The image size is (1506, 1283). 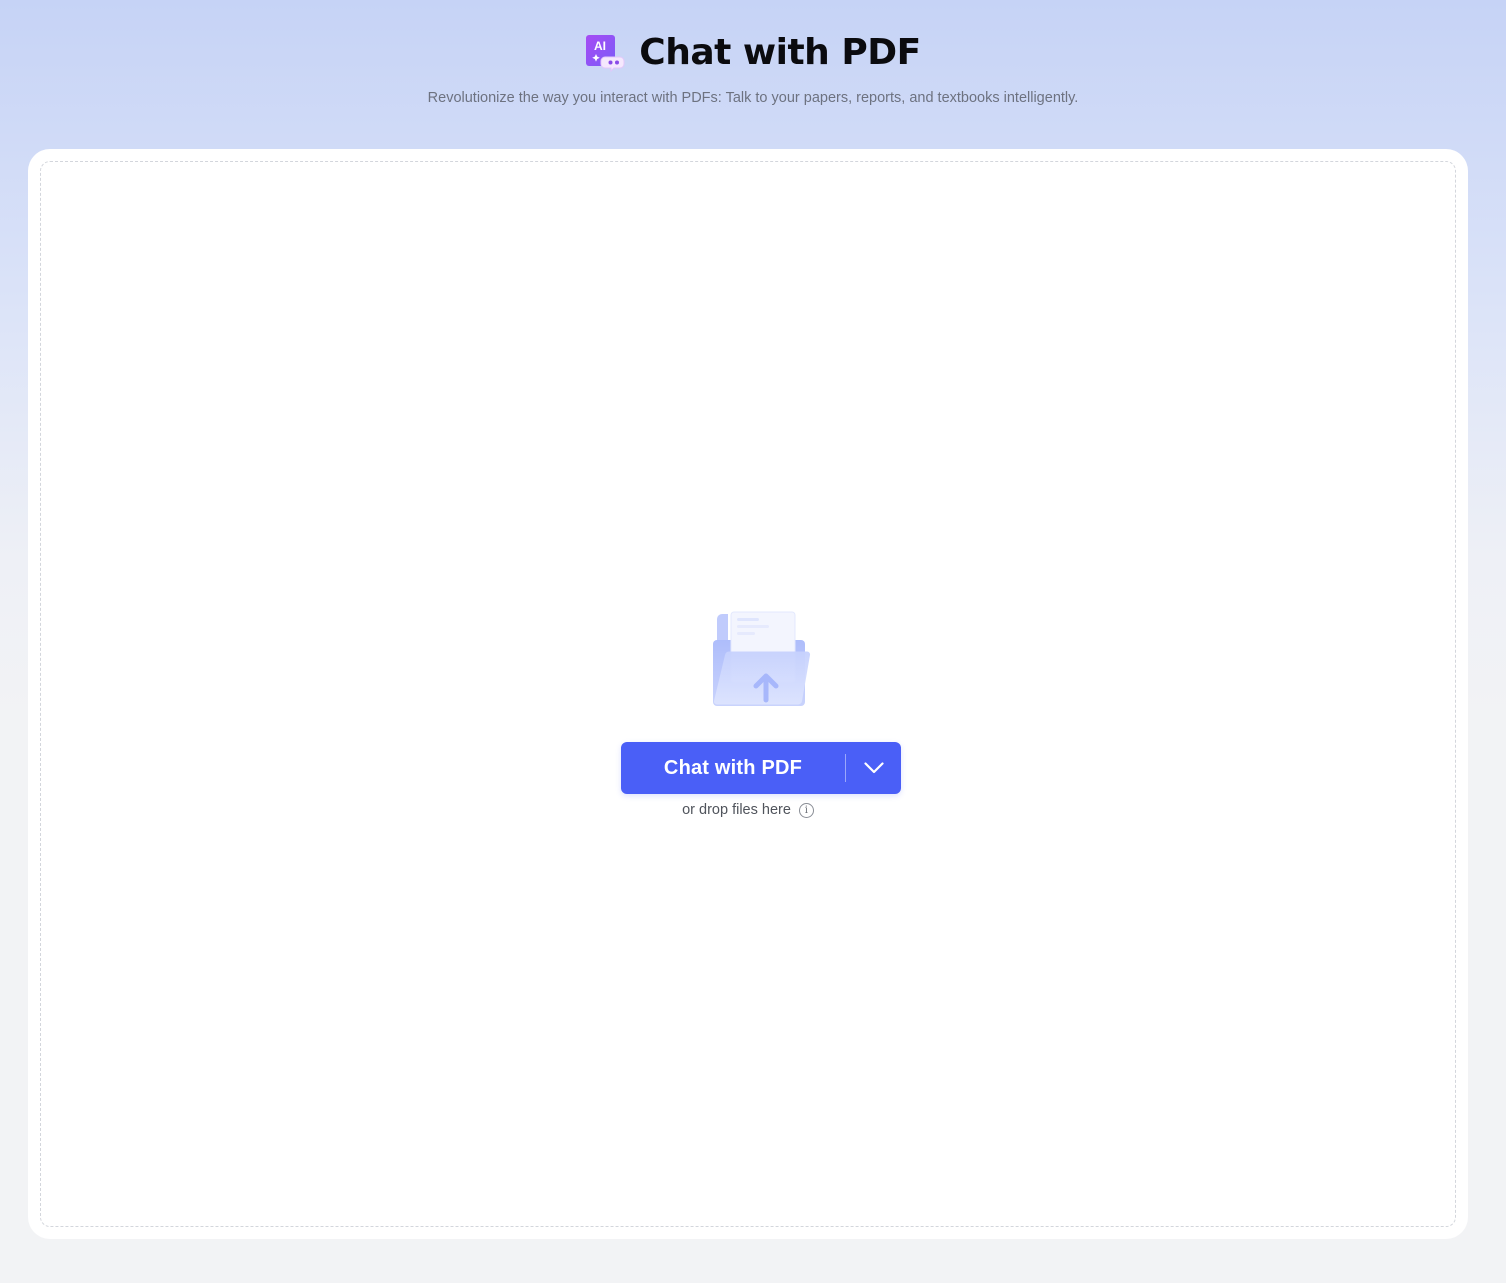 I want to click on chevron-down-icon, so click(x=873, y=768).